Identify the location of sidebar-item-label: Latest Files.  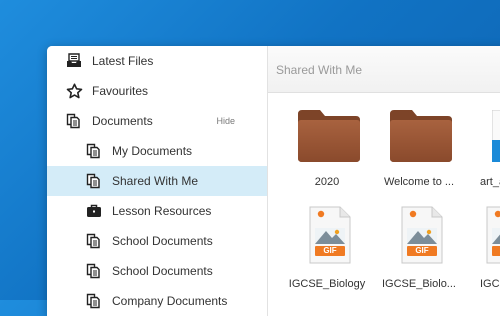
(123, 61).